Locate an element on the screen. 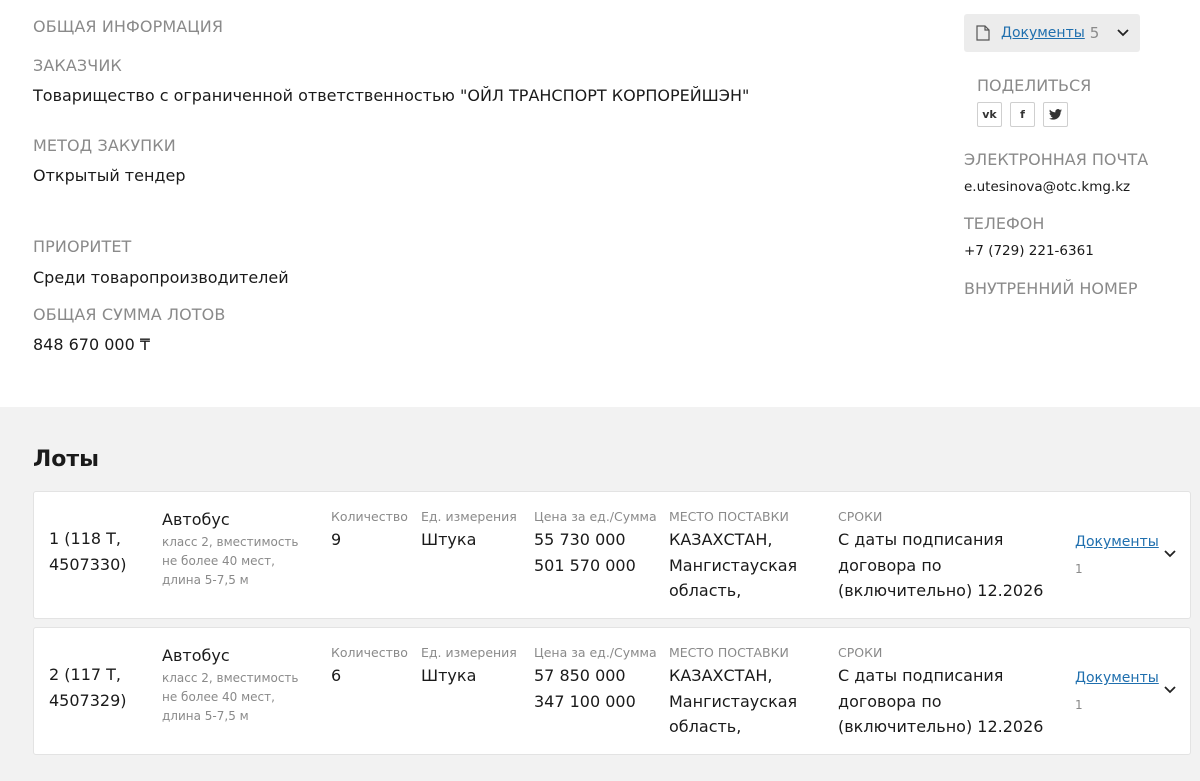 The image size is (1200, 781). price-values: 55 730 000 501 570 000 is located at coordinates (585, 552).